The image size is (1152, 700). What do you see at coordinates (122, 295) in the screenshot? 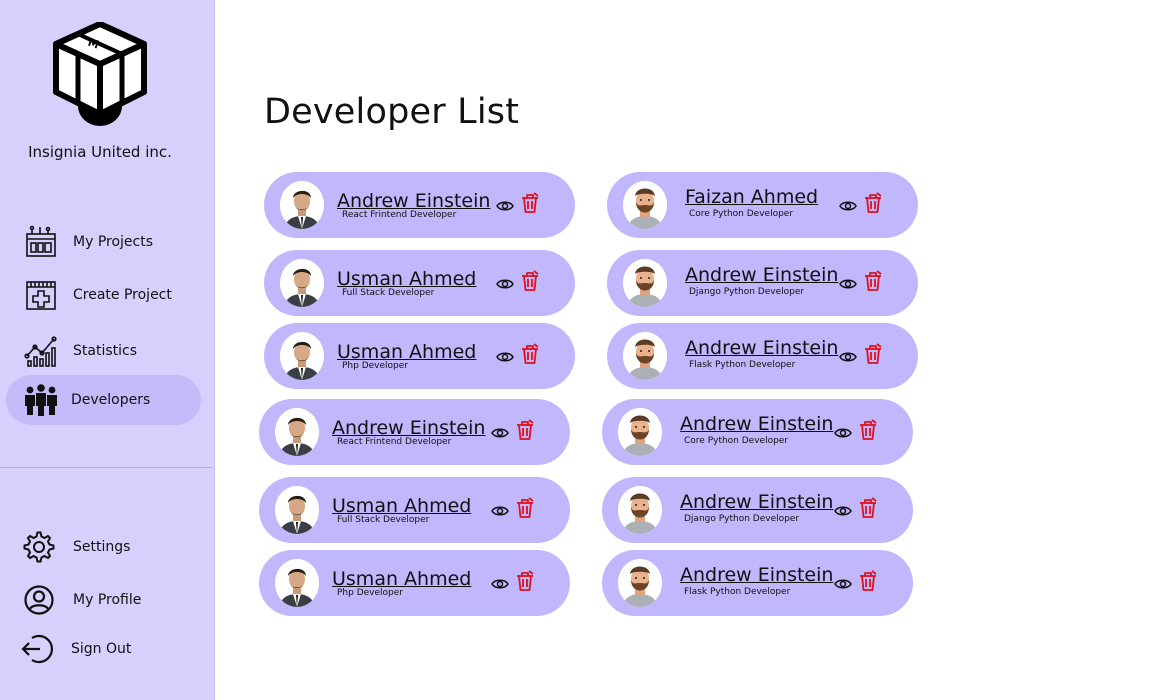
I see `nav-label: Create Project` at bounding box center [122, 295].